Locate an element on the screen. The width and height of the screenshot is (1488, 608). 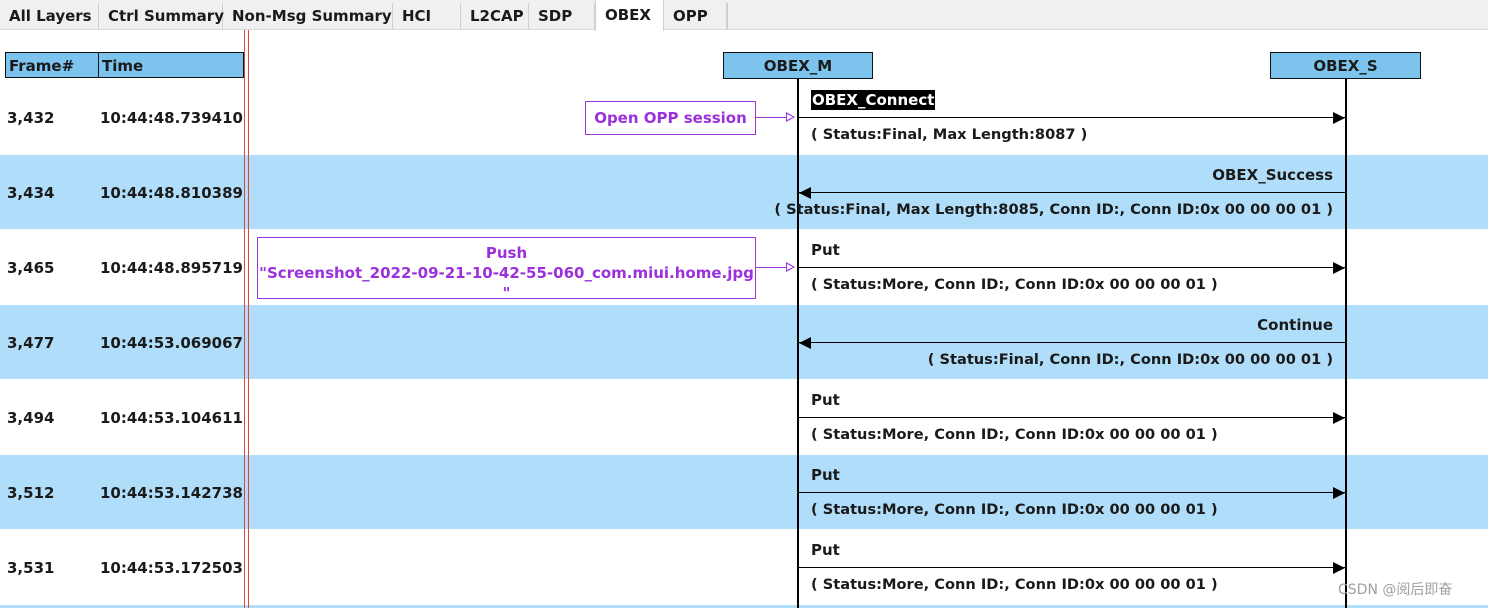
annotation-open-opp-session: Open OPP session is located at coordinates (670, 118).